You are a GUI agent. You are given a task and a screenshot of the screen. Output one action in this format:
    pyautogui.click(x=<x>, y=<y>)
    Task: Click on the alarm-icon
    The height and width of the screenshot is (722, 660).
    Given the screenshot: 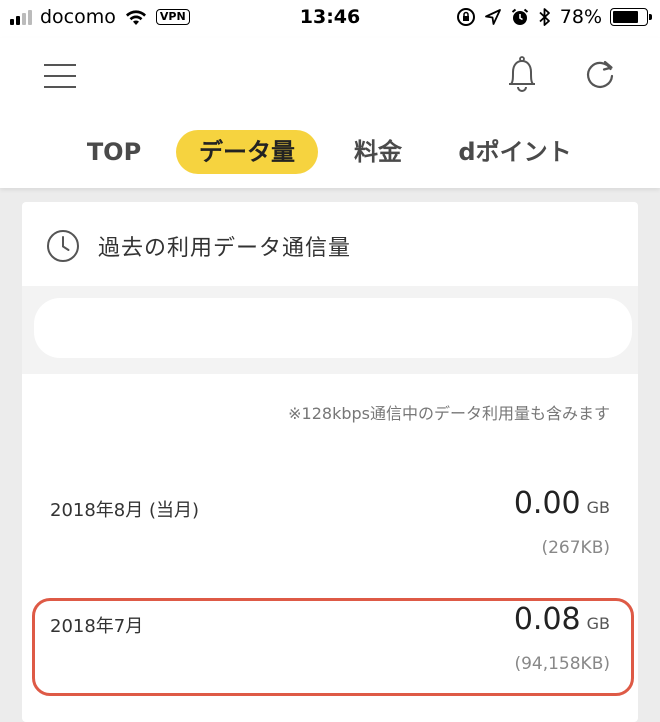 What is the action you would take?
    pyautogui.click(x=519, y=16)
    